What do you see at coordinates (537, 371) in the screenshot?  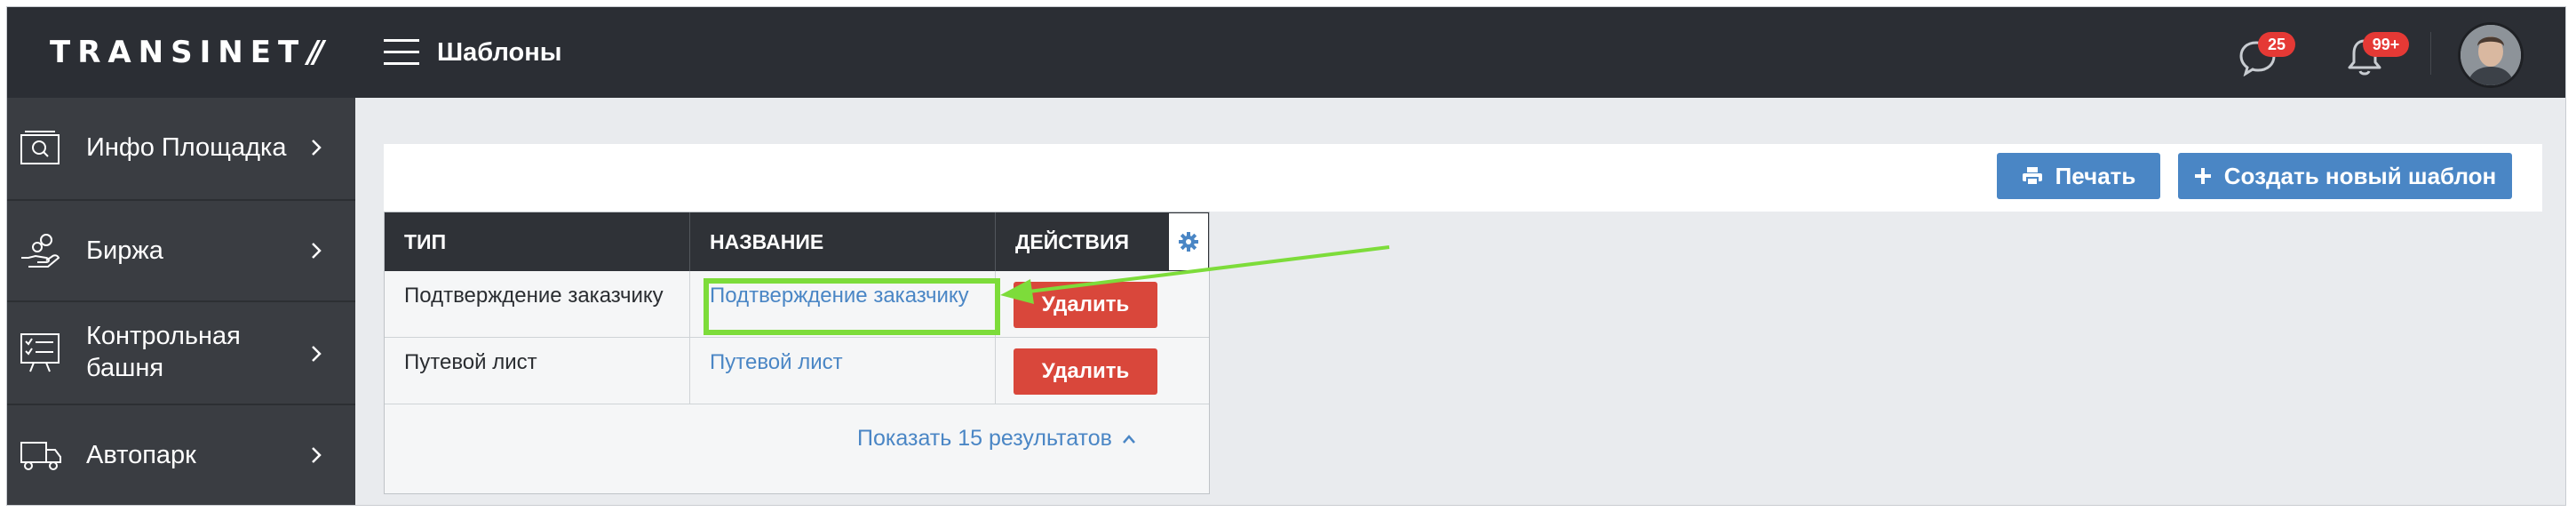 I see `cell-type: Путевой лист` at bounding box center [537, 371].